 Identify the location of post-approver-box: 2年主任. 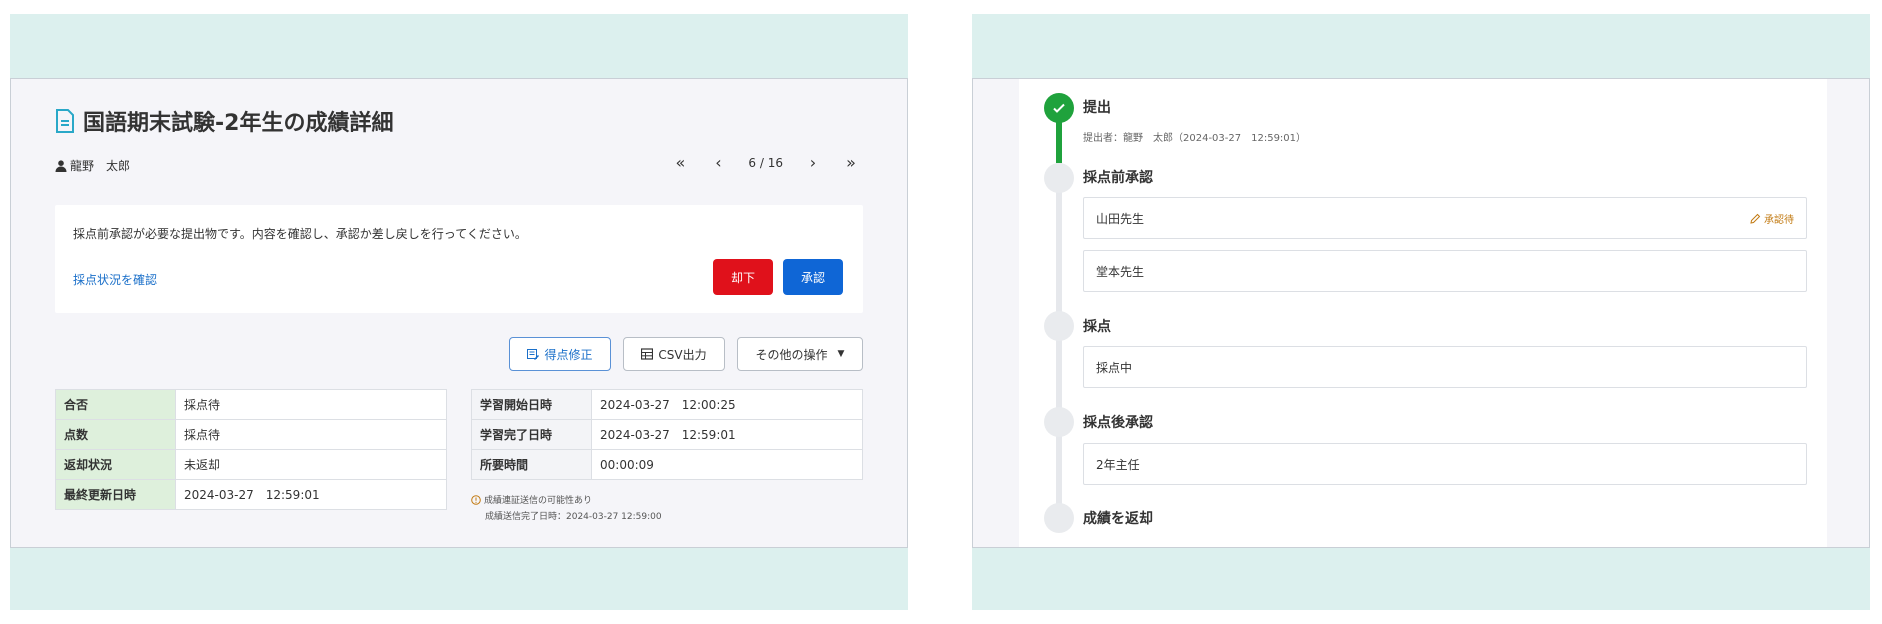
(1445, 464).